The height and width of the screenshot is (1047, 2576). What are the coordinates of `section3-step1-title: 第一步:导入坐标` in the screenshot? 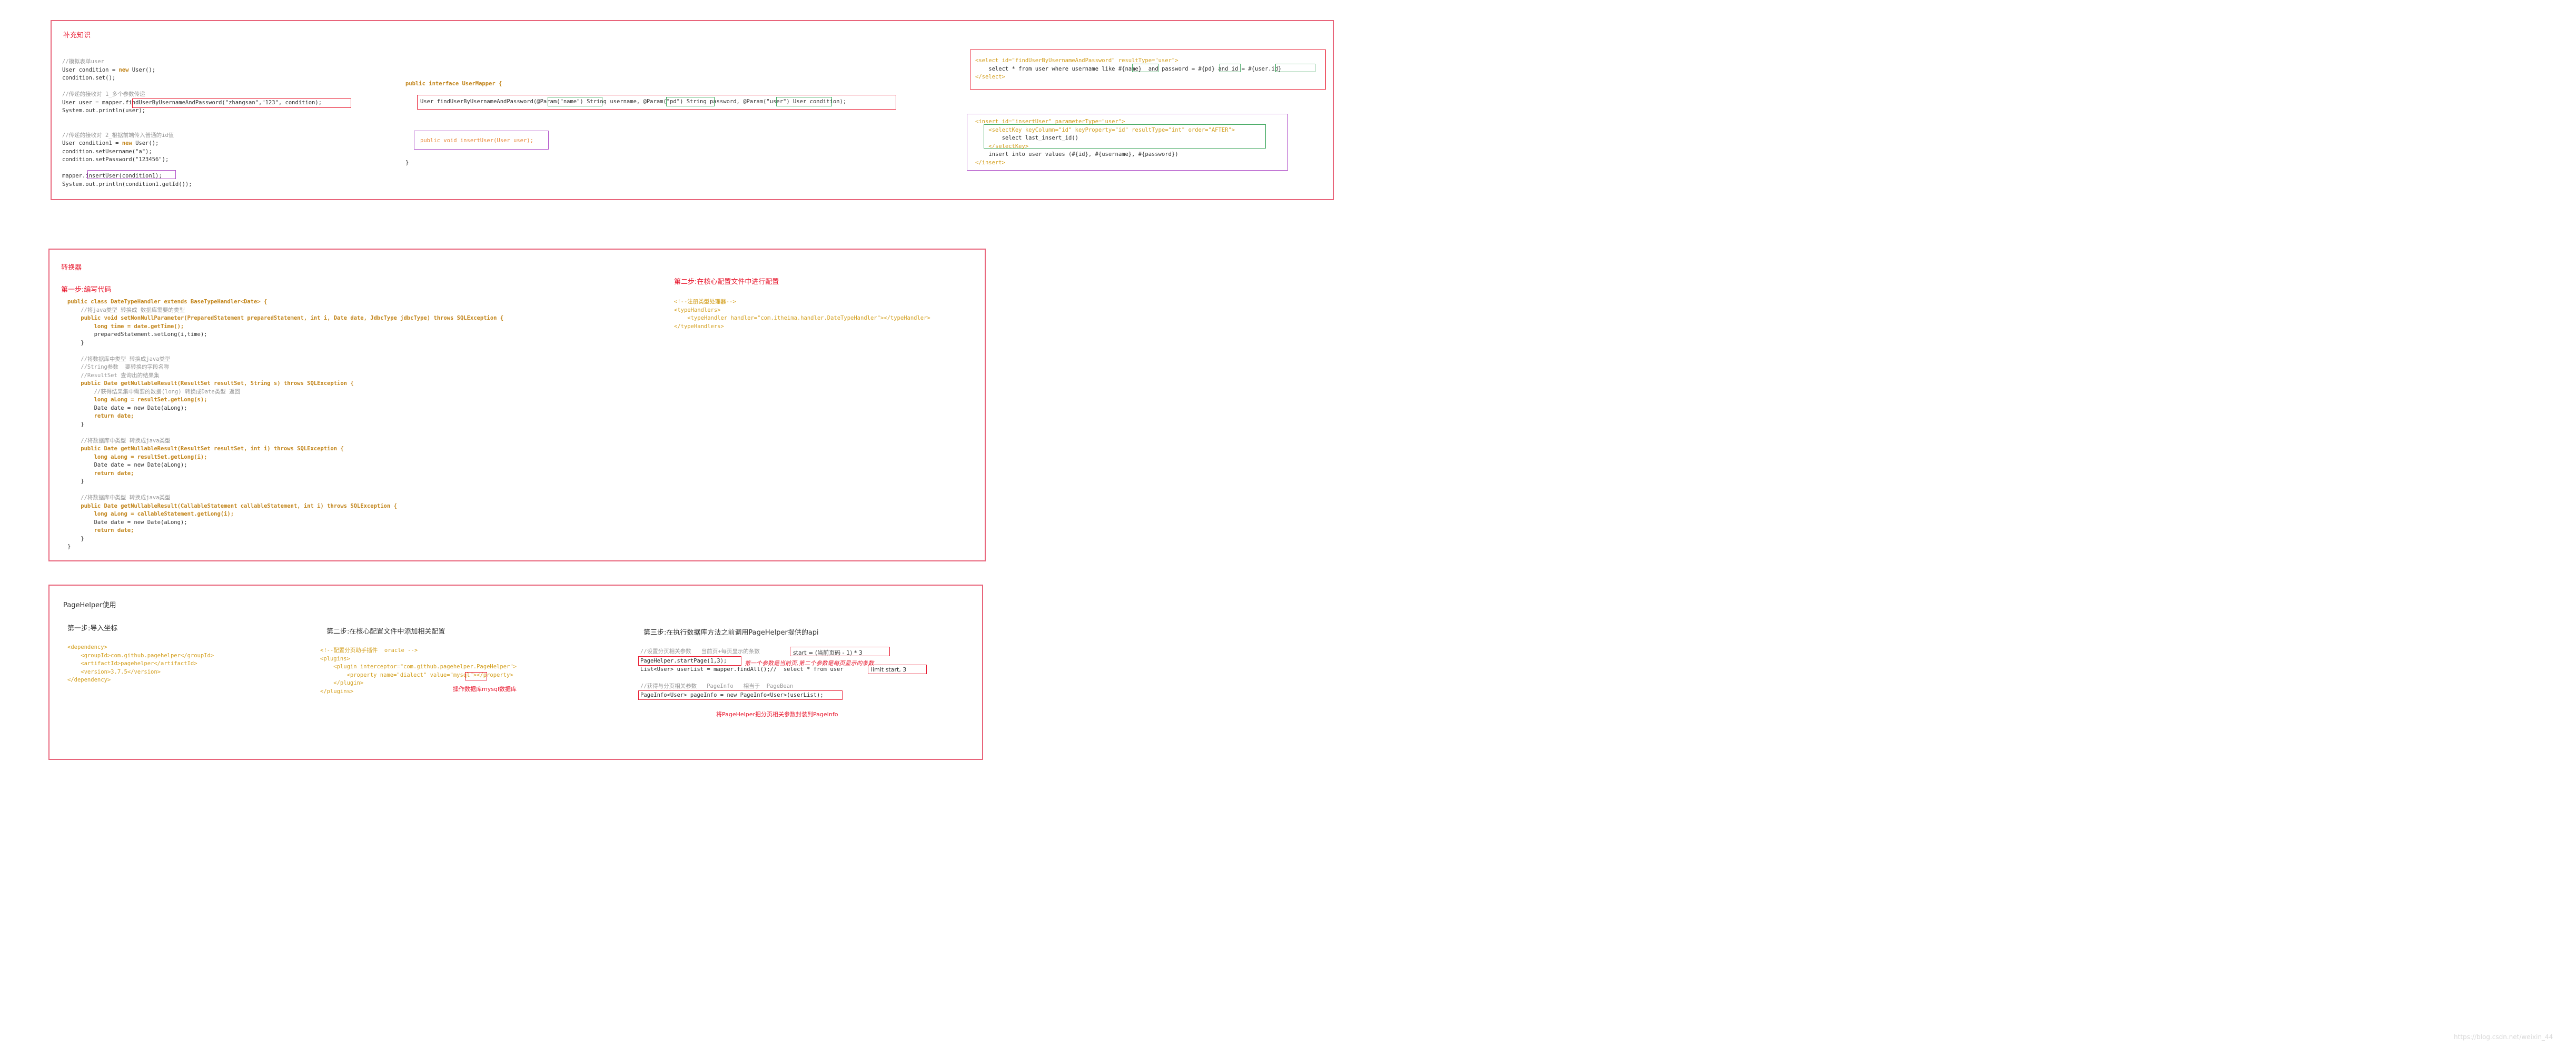 It's located at (92, 629).